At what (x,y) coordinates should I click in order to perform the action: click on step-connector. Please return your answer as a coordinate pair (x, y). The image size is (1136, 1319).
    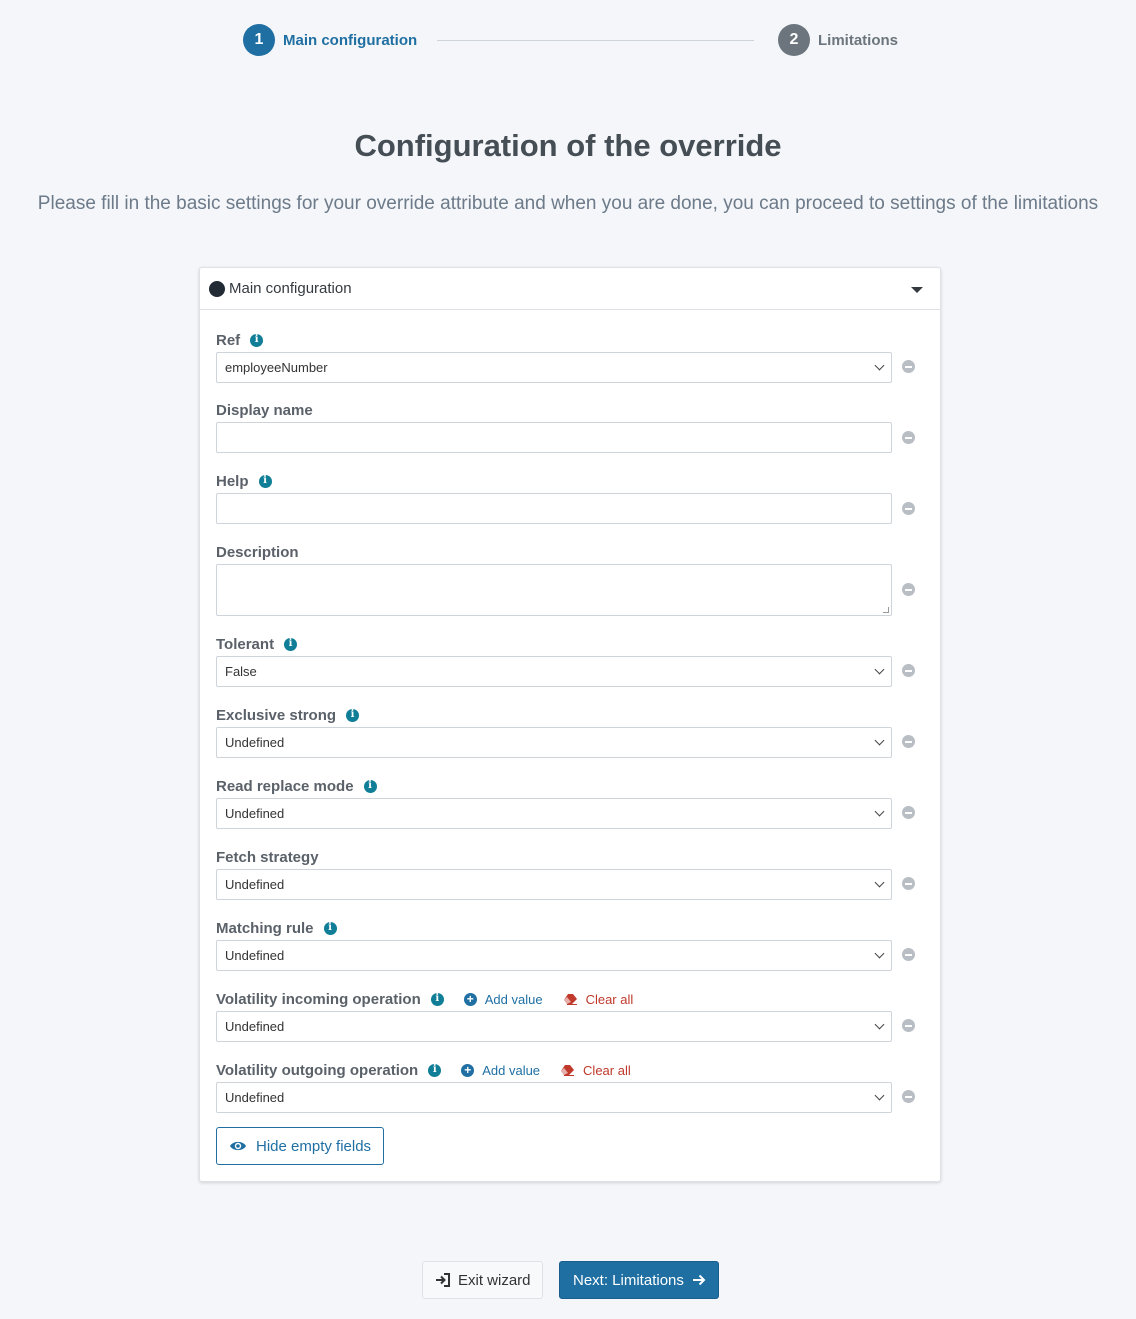
    Looking at the image, I should click on (595, 40).